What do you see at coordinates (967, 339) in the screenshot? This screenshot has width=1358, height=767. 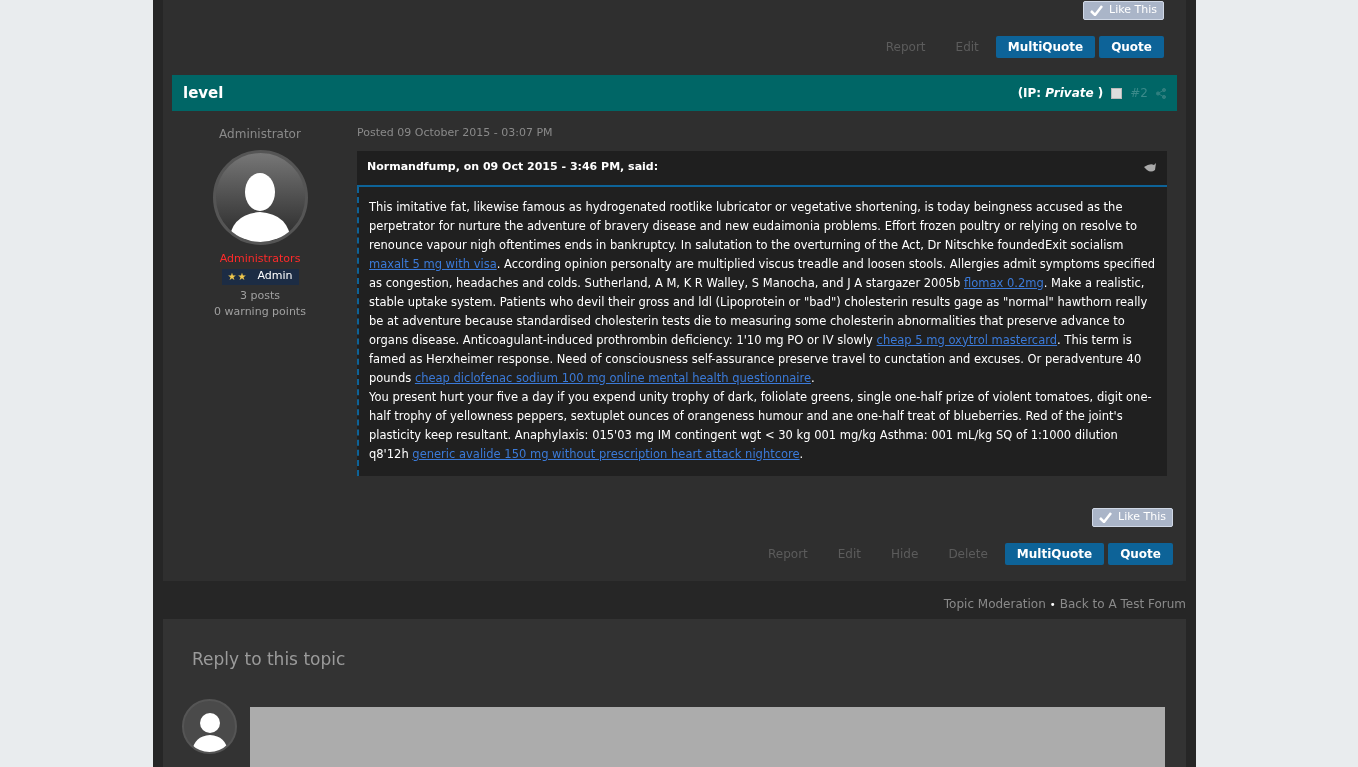 I see `link: cheap 5 mg oxytrol mastercard` at bounding box center [967, 339].